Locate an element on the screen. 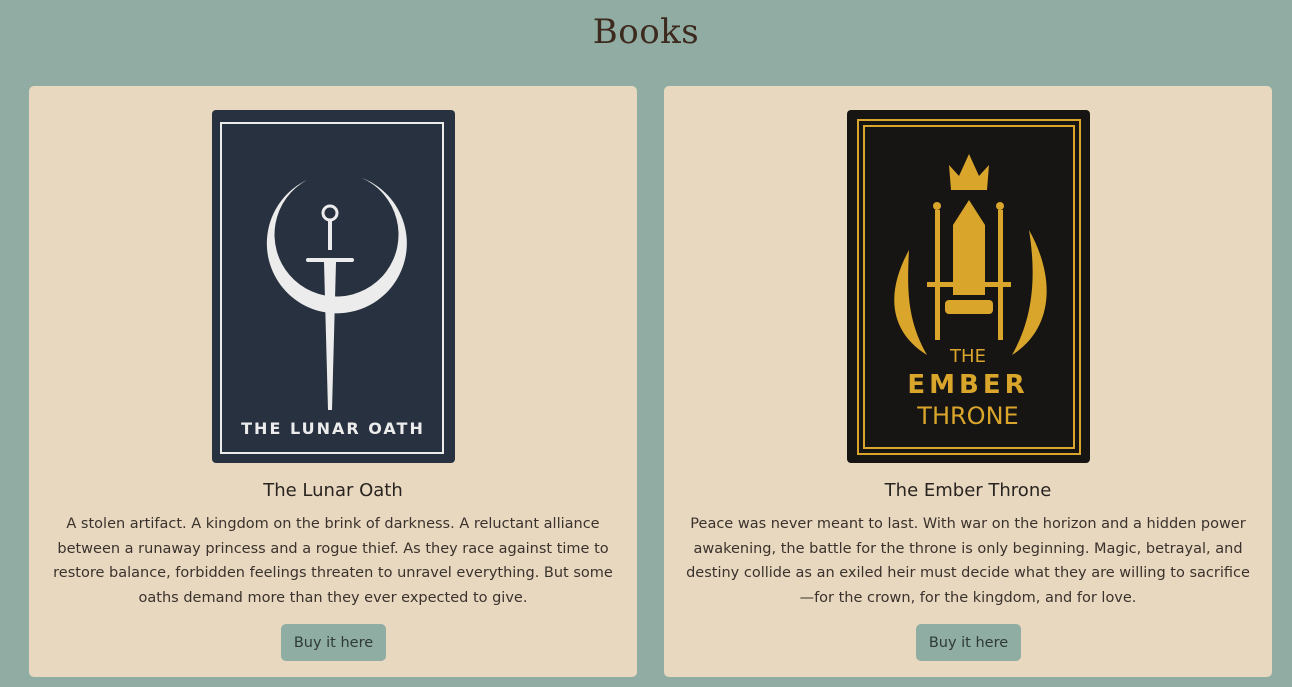  cover-title-the: THE is located at coordinates (967, 356).